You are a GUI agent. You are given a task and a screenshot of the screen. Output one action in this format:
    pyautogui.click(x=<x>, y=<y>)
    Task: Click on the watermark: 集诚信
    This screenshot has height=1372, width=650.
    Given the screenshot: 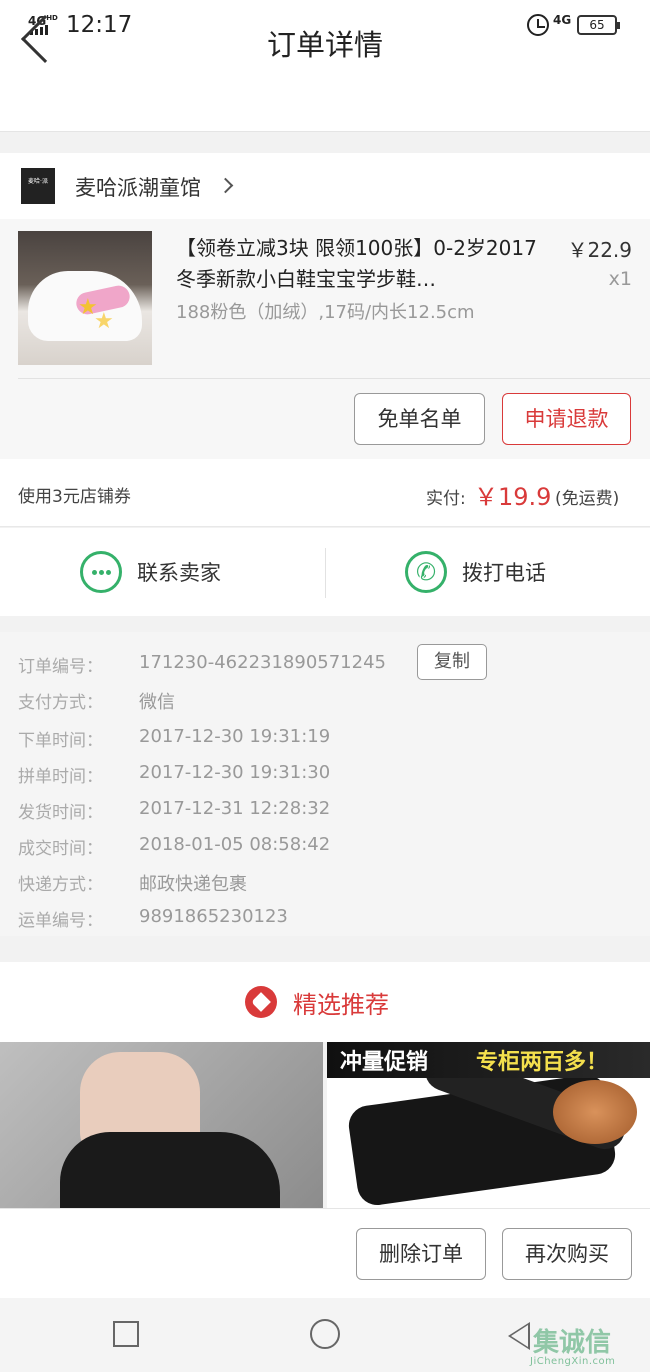 What is the action you would take?
    pyautogui.click(x=572, y=1343)
    